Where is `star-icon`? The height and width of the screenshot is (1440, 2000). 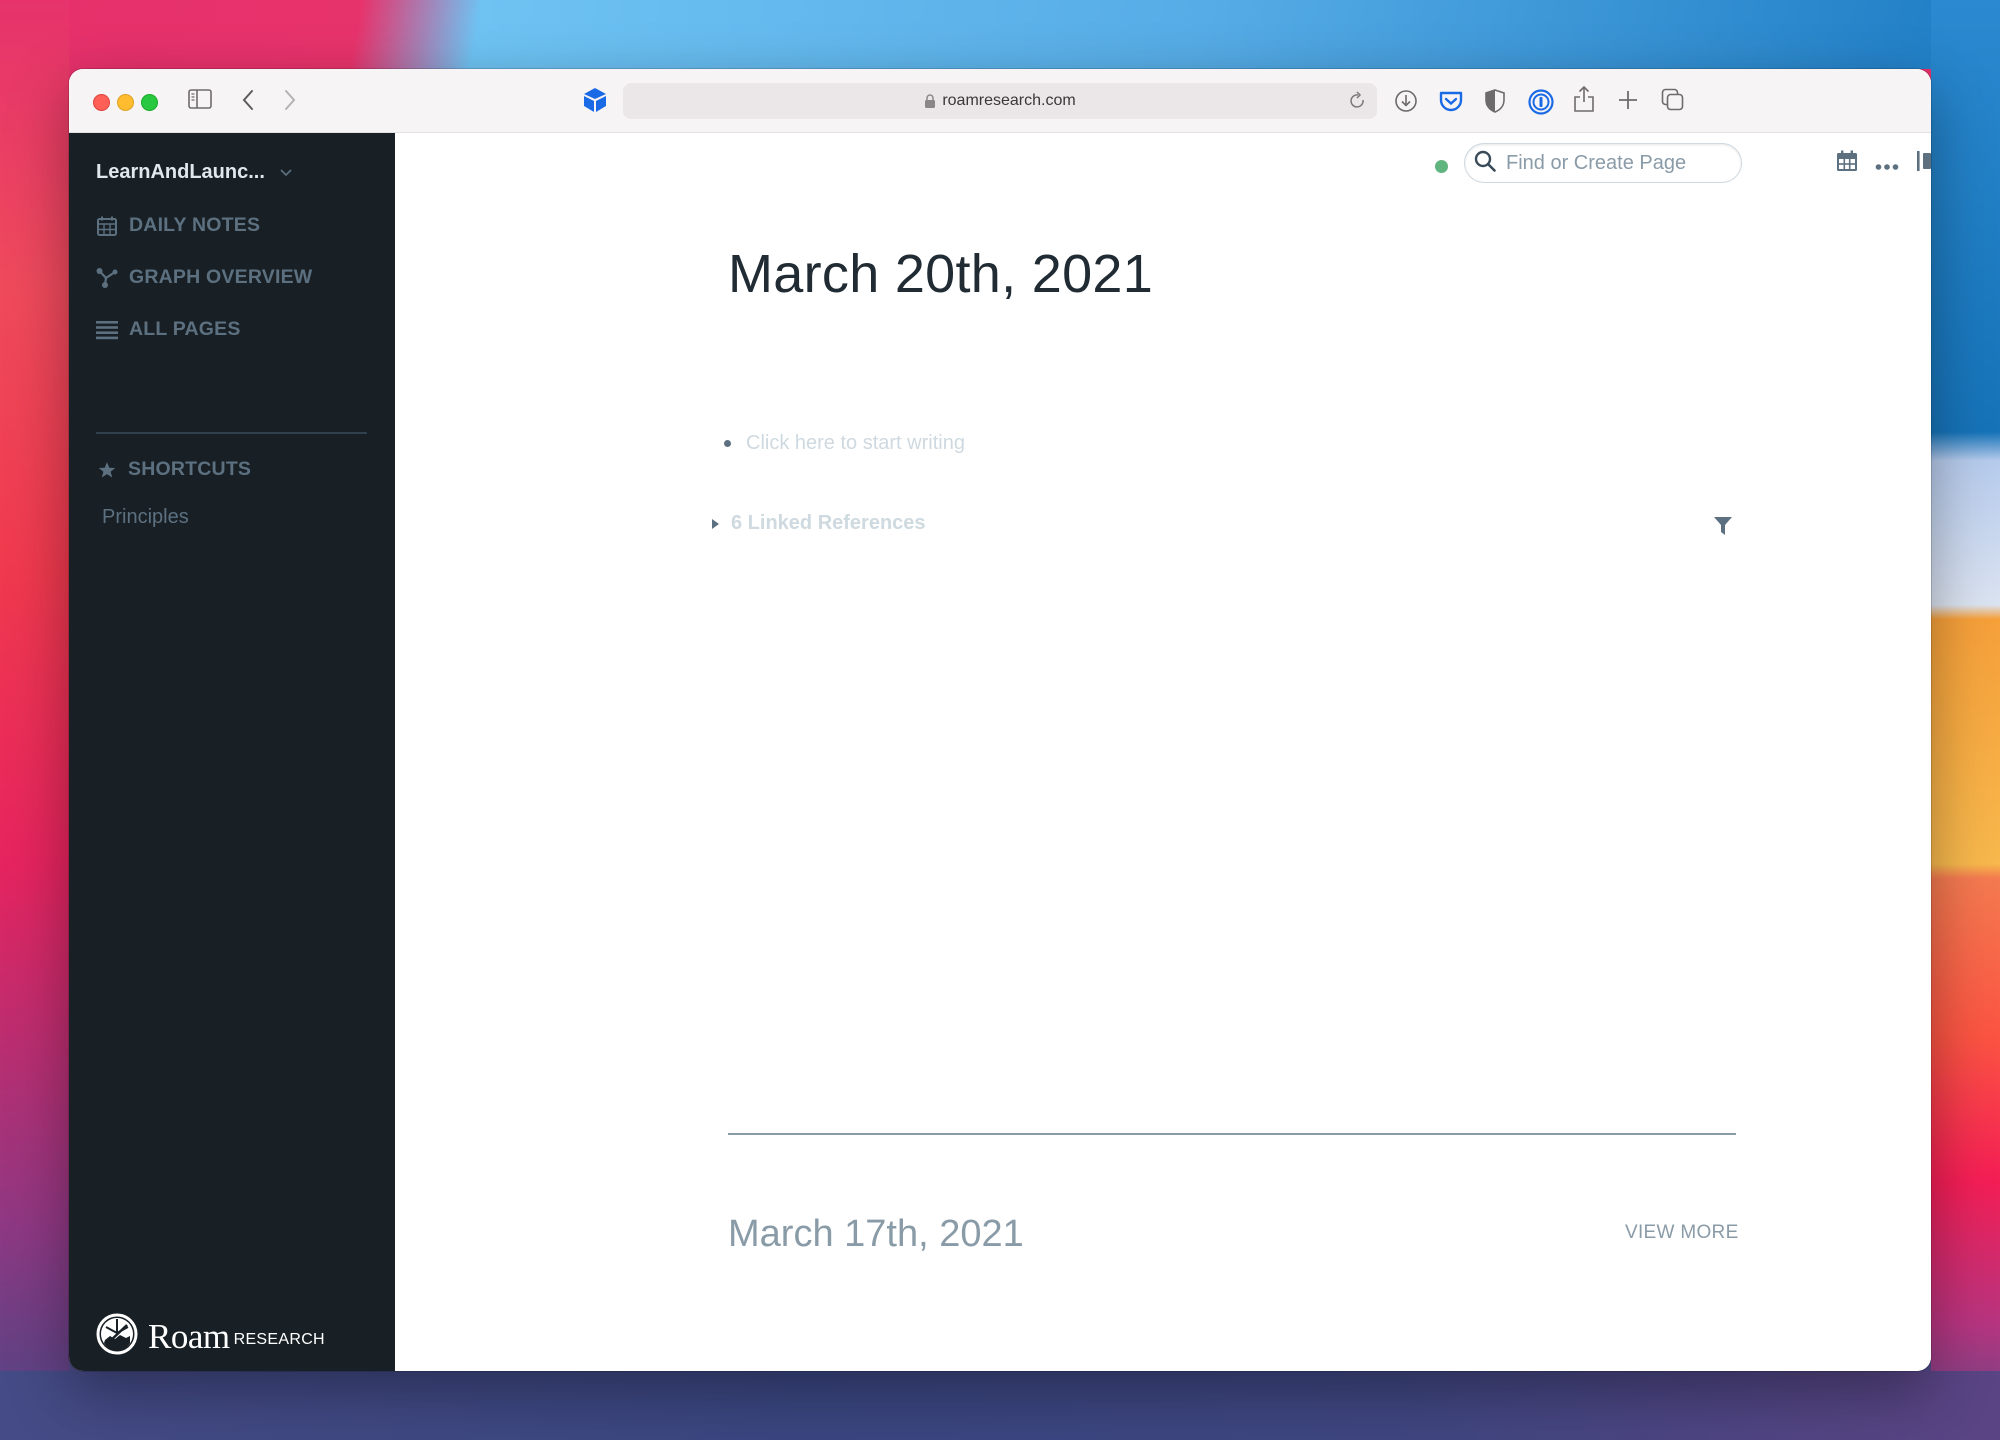
star-icon is located at coordinates (107, 470).